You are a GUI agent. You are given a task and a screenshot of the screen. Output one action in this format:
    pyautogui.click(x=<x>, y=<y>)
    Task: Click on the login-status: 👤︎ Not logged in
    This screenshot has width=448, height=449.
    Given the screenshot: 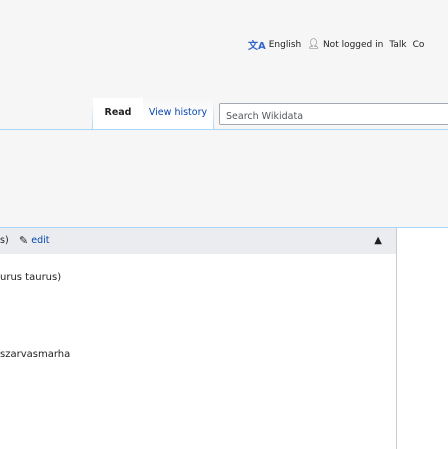 What is the action you would take?
    pyautogui.click(x=345, y=44)
    